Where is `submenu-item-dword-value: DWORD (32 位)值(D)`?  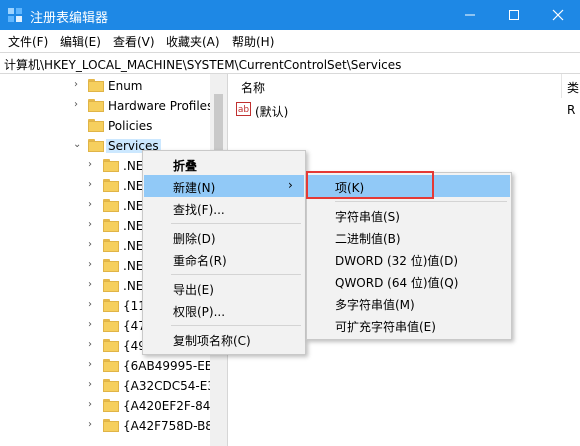 submenu-item-dword-value: DWORD (32 位)值(D) is located at coordinates (409, 259).